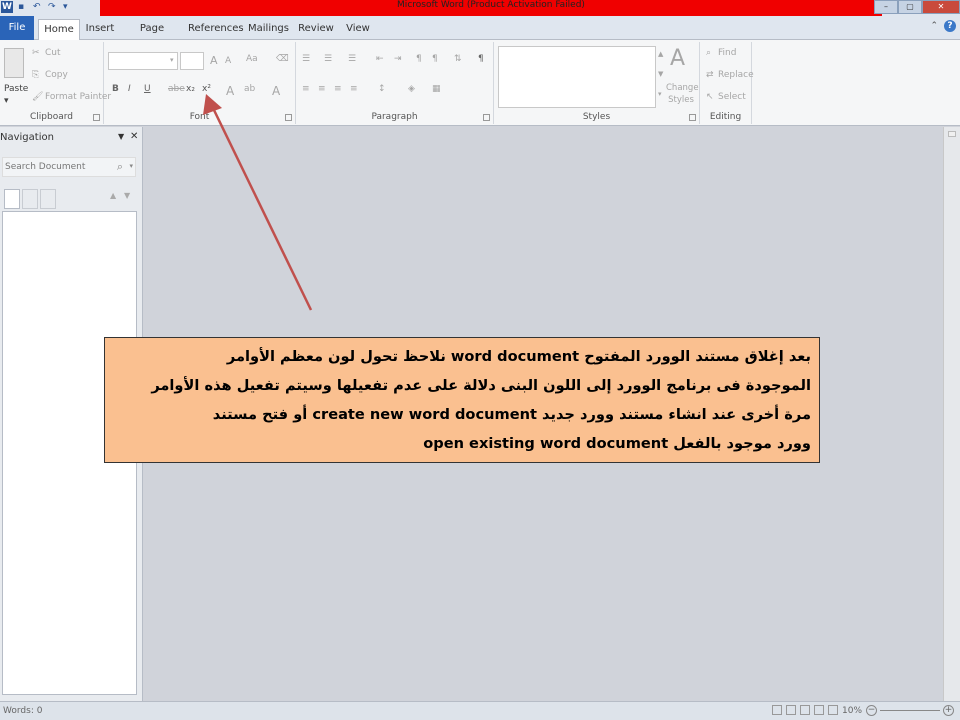  I want to click on find-button: Find, so click(727, 53).